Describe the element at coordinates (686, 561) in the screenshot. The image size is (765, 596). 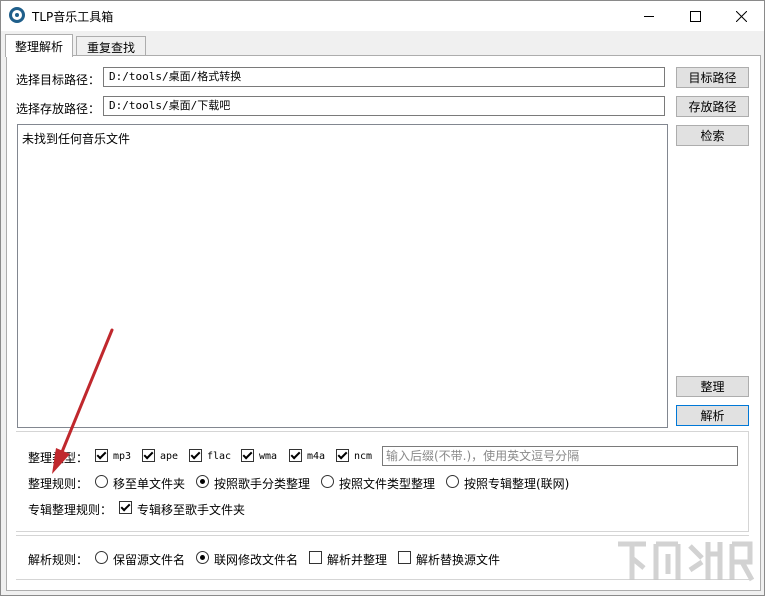
I see `watermark-logo-icon` at that location.